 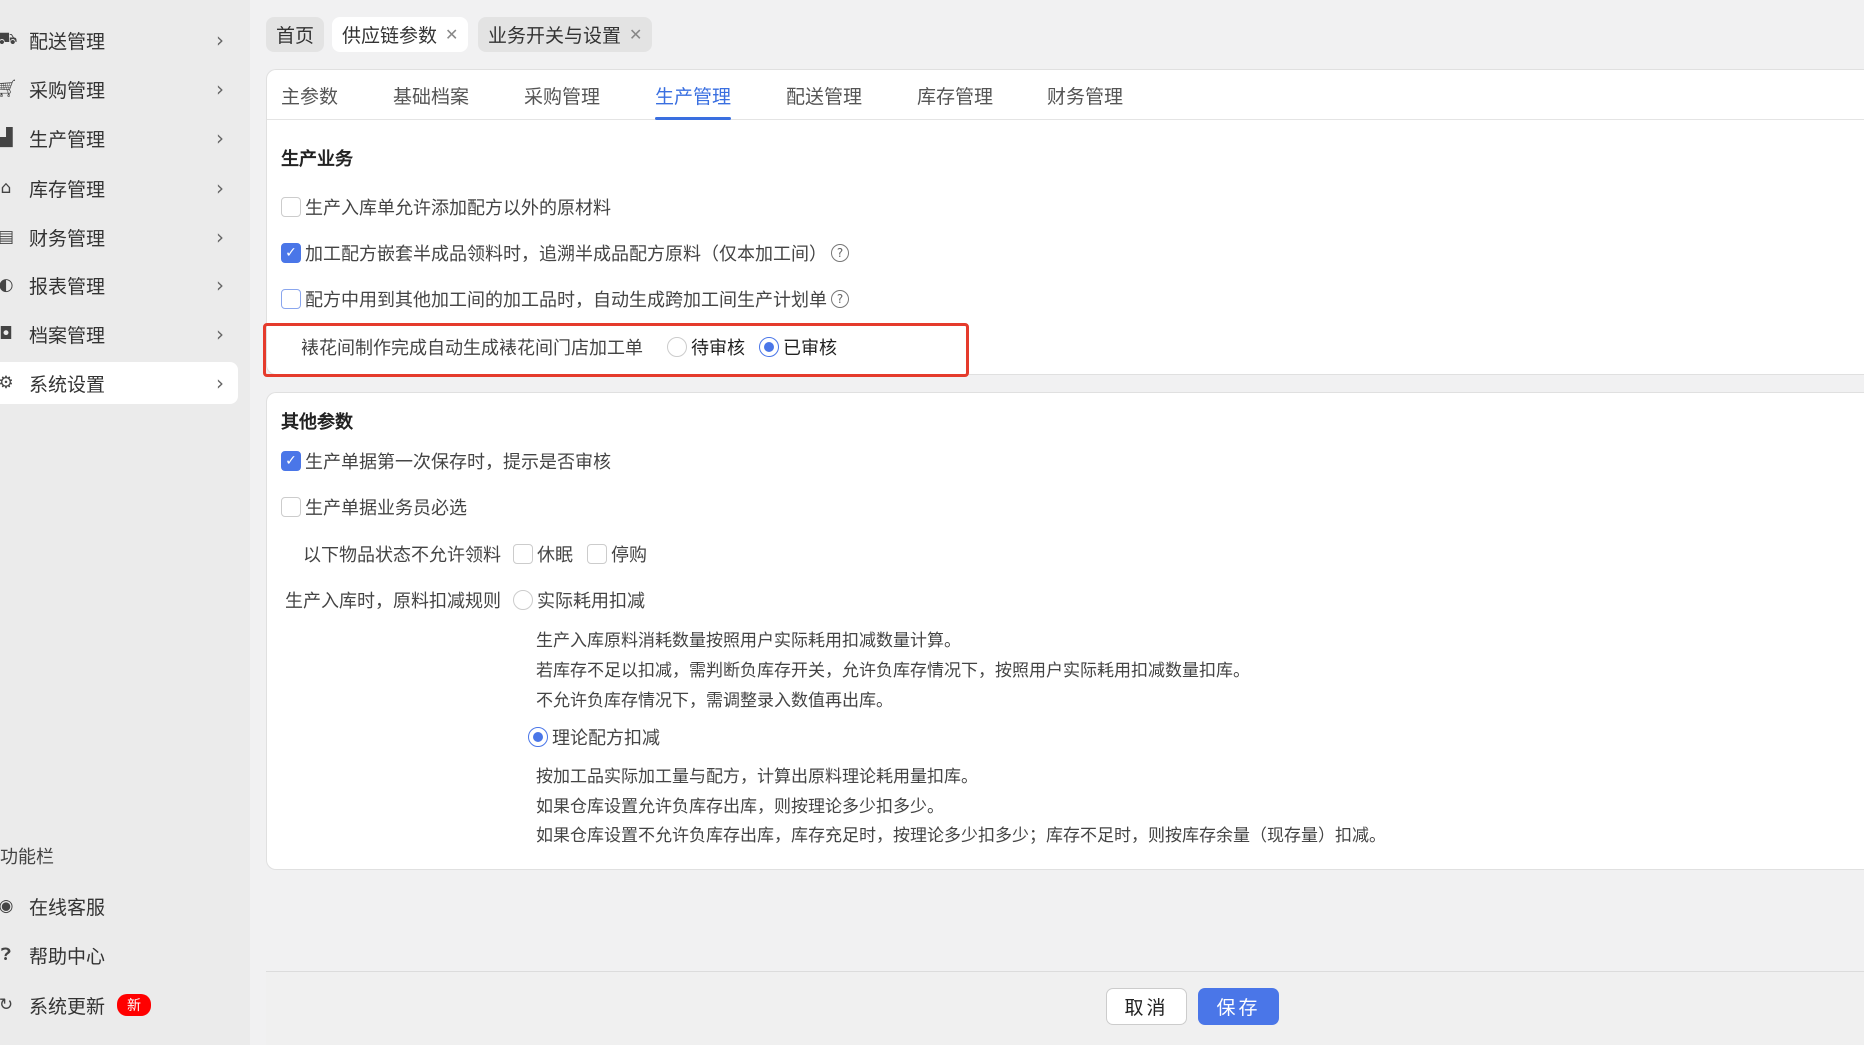 I want to click on top-tab-business-switches: 业务开关与设置 ✕, so click(x=565, y=34).